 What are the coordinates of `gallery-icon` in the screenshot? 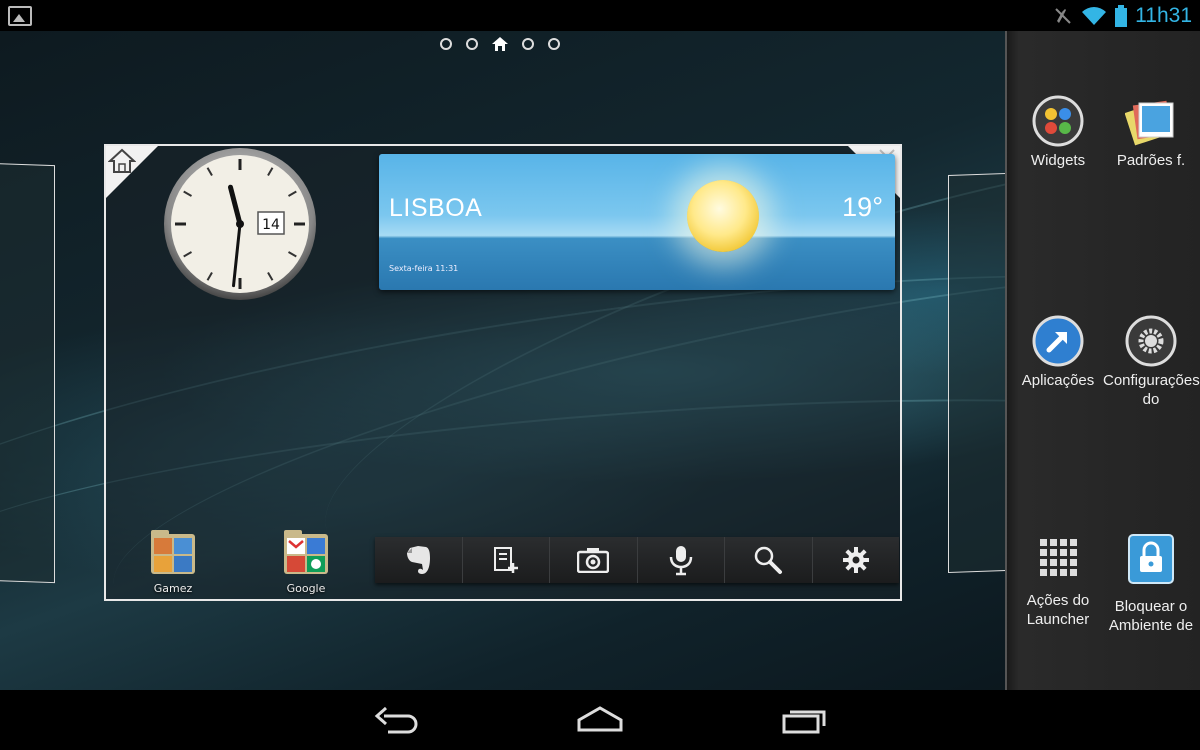 It's located at (20, 16).